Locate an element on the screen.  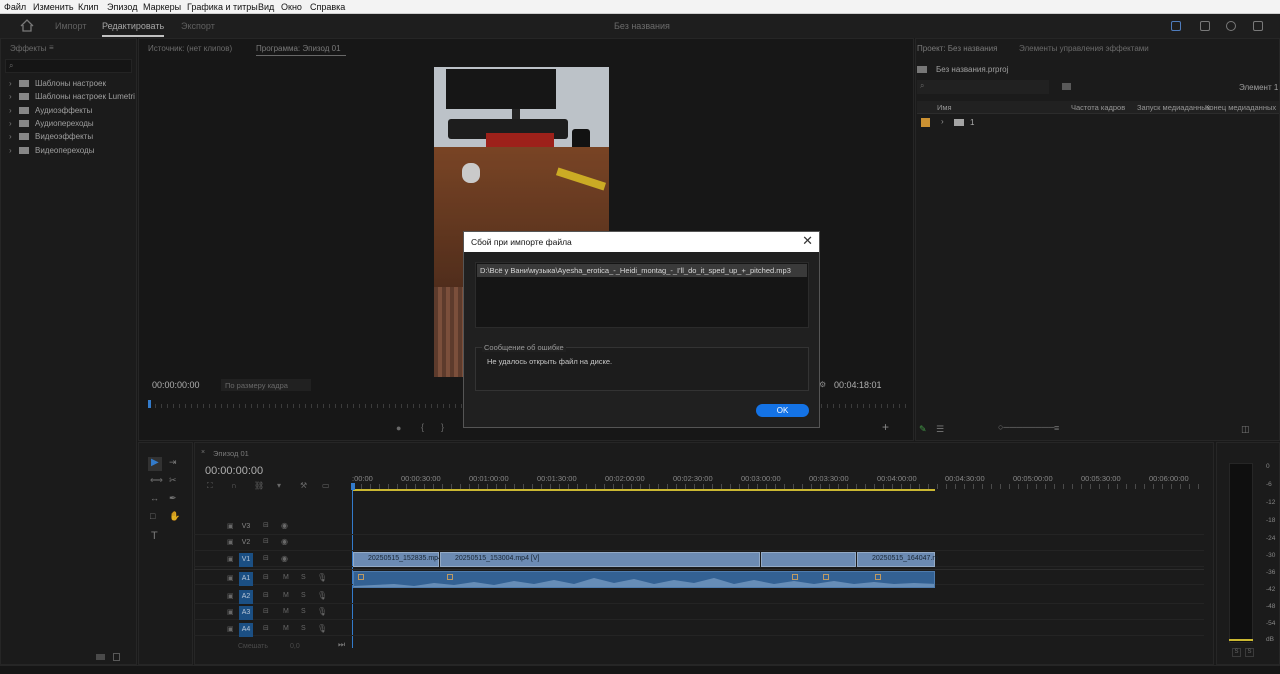
dialog-title: Сбой при импорте файла is located at coordinates (521, 242).